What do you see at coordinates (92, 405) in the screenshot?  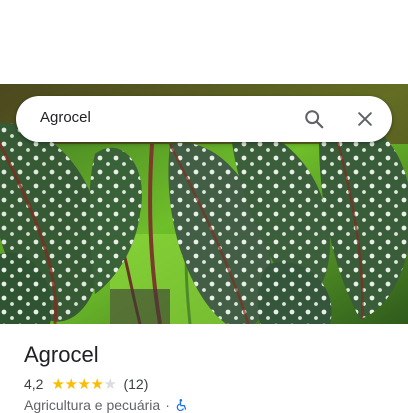 I see `place-category: Agricultura e pecuária` at bounding box center [92, 405].